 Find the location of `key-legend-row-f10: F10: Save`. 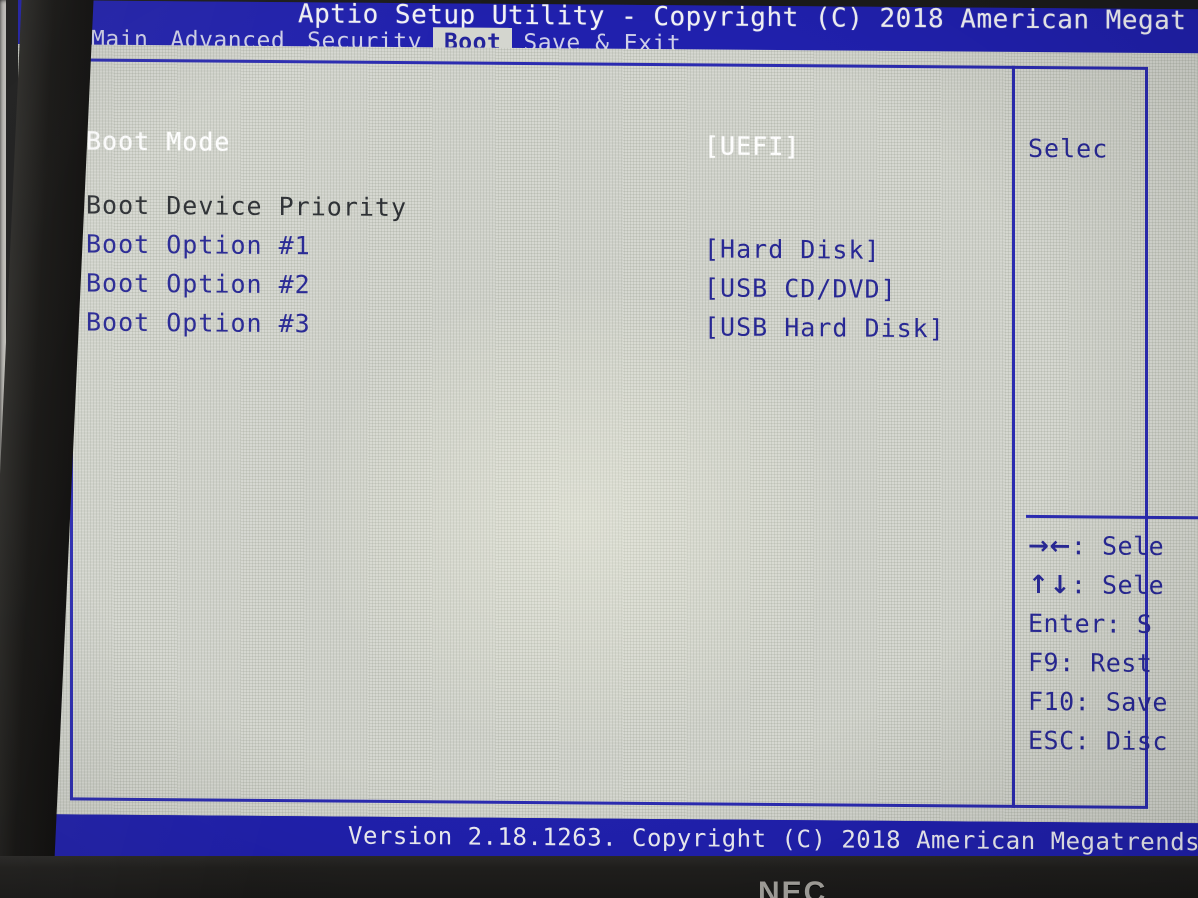

key-legend-row-f10: F10: Save is located at coordinates (1113, 702).